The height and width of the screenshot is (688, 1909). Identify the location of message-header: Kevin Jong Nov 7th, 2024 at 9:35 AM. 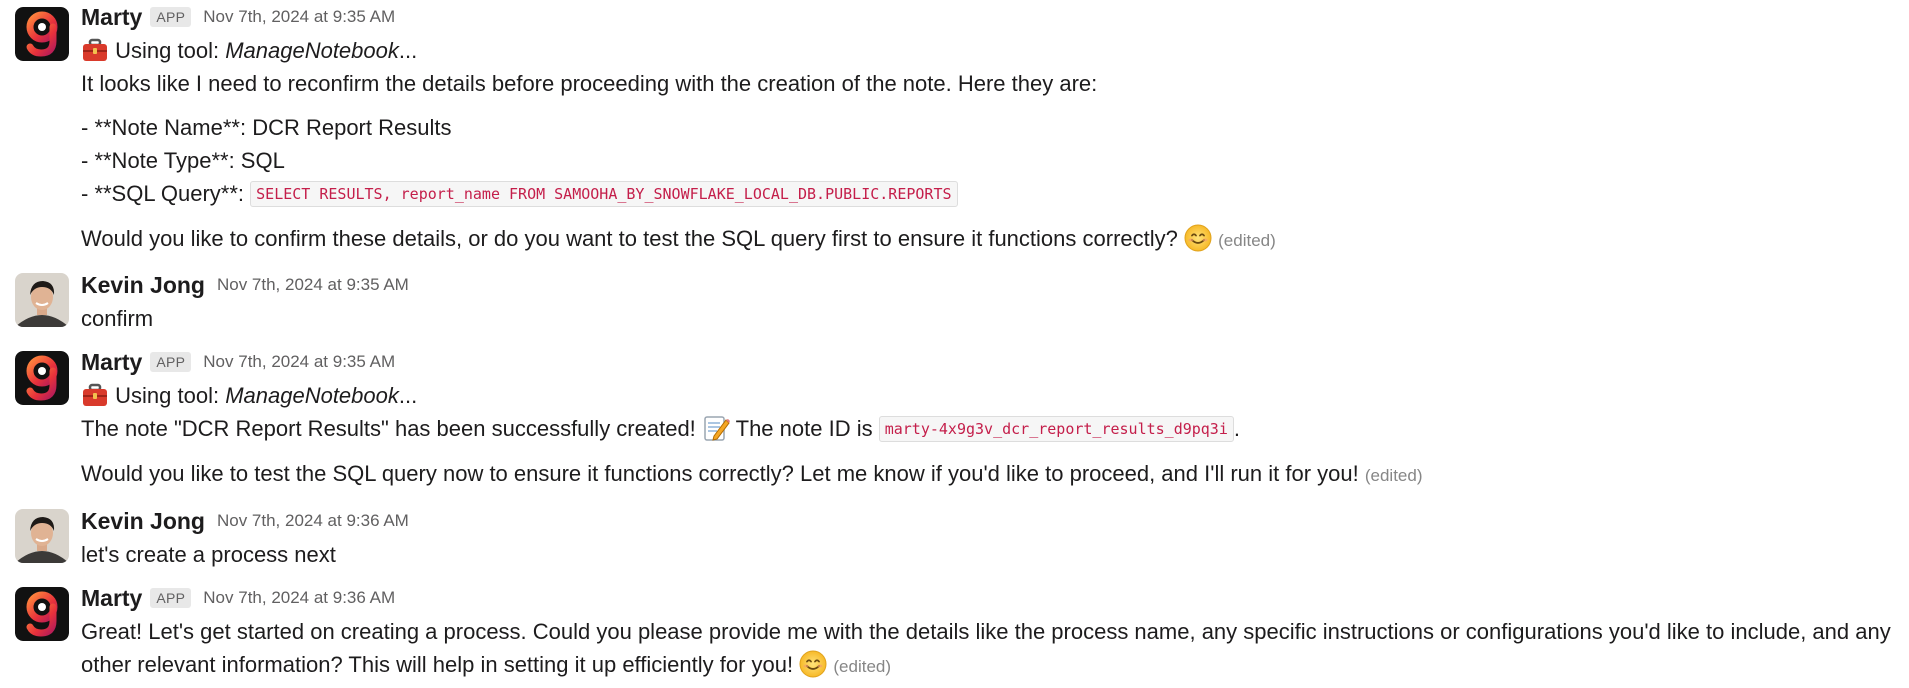
(988, 285).